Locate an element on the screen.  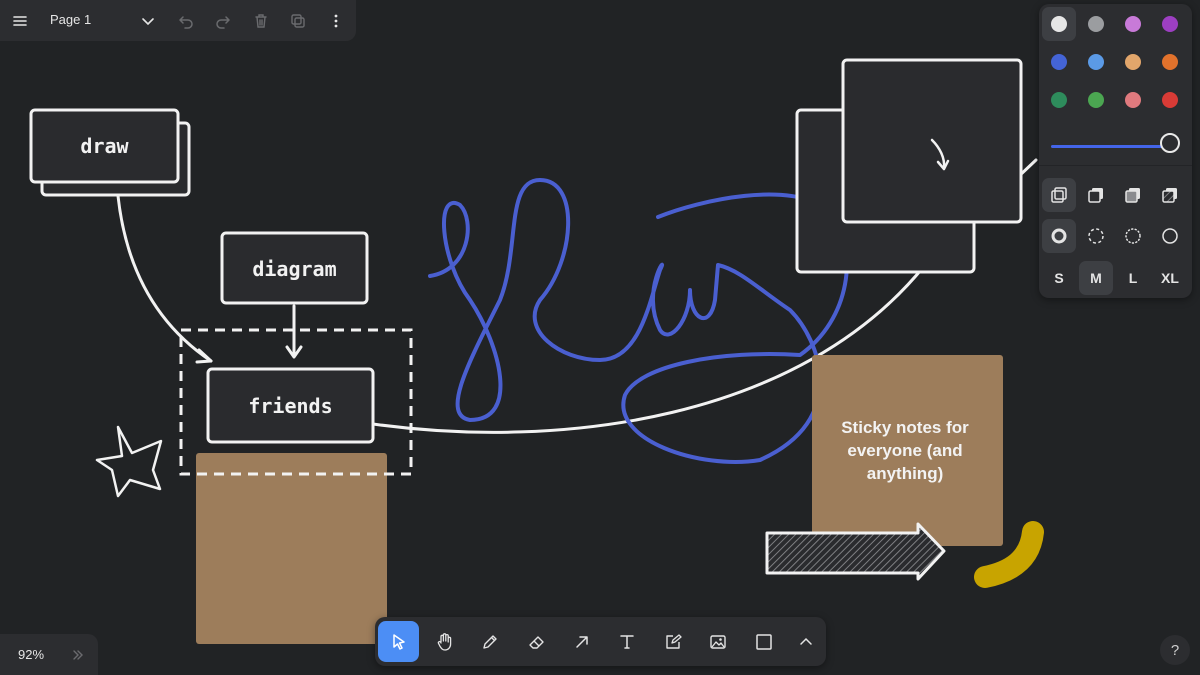
dash-solid-option is located at coordinates (1170, 236).